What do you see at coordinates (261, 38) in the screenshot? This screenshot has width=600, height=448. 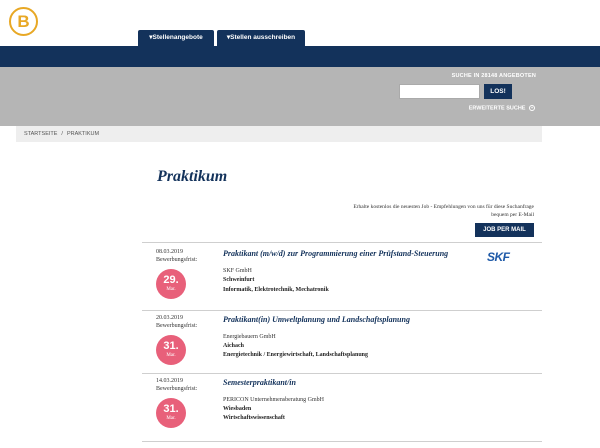 I see `nav-tab-stellen-ausschreiben: ▾Stellen ausschreiben` at bounding box center [261, 38].